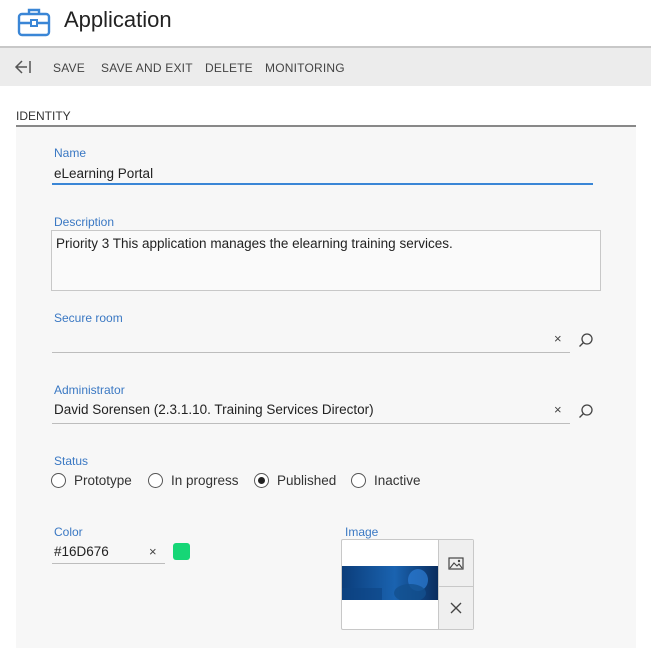 This screenshot has width=651, height=648. What do you see at coordinates (261, 480) in the screenshot?
I see `status-radio-published` at bounding box center [261, 480].